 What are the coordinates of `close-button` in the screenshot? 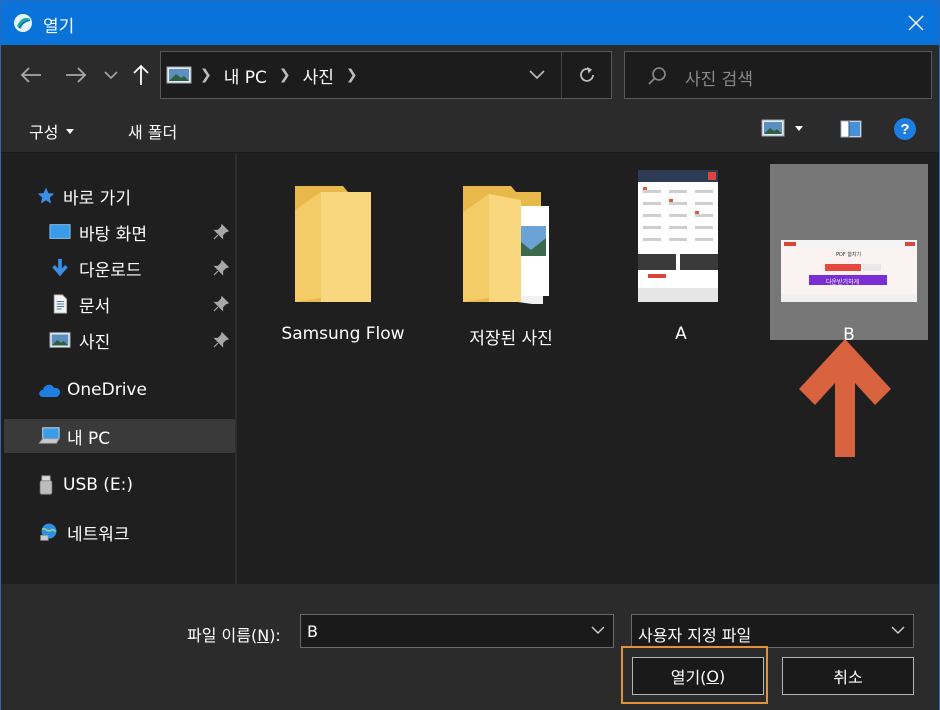 It's located at (916, 23).